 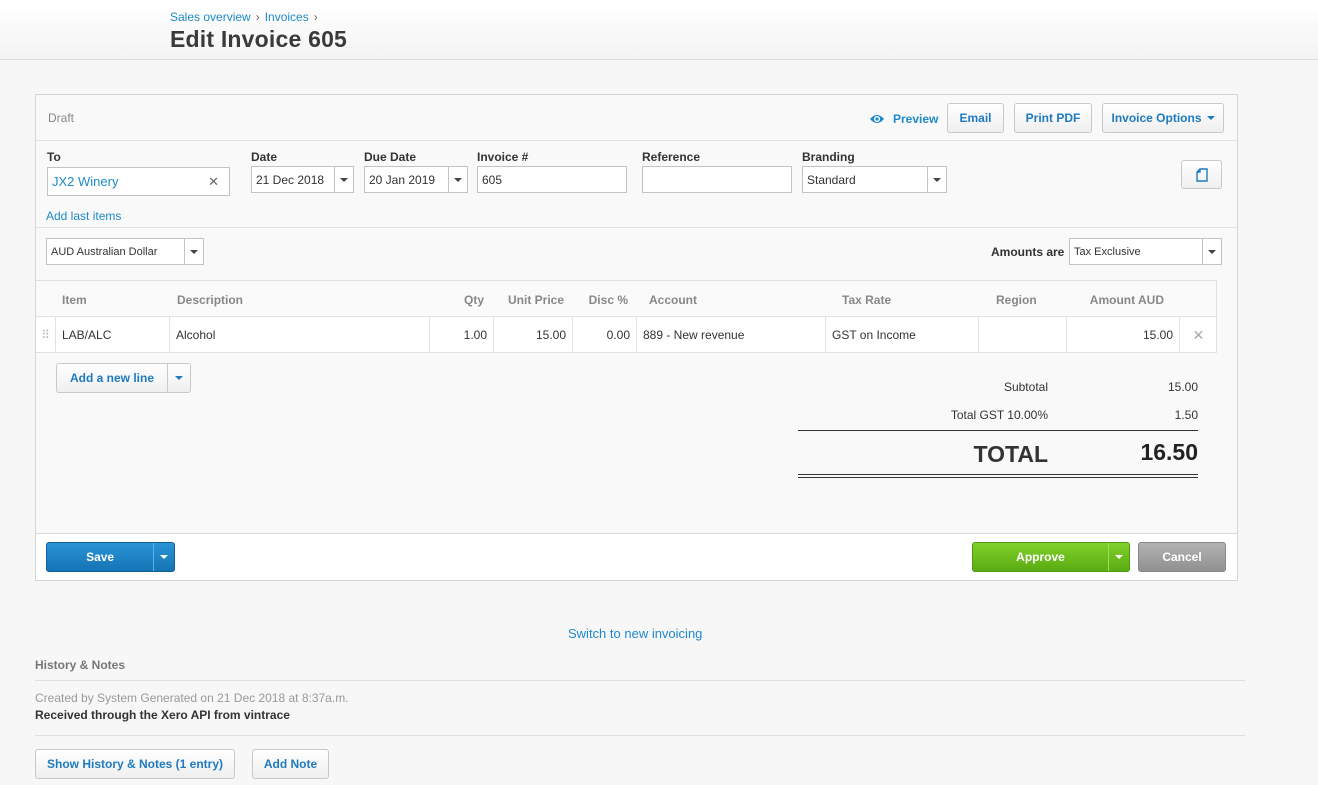 What do you see at coordinates (608, 300) in the screenshot?
I see `header-disc: Disc %` at bounding box center [608, 300].